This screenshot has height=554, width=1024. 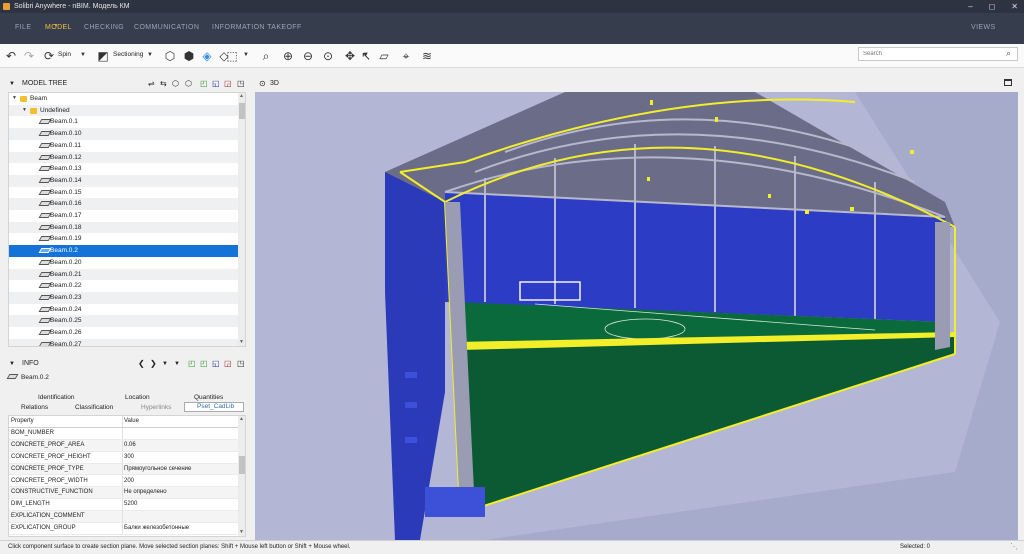 What do you see at coordinates (214, 407) in the screenshot?
I see `tab-pset-cadlib: Pset_CadLib` at bounding box center [214, 407].